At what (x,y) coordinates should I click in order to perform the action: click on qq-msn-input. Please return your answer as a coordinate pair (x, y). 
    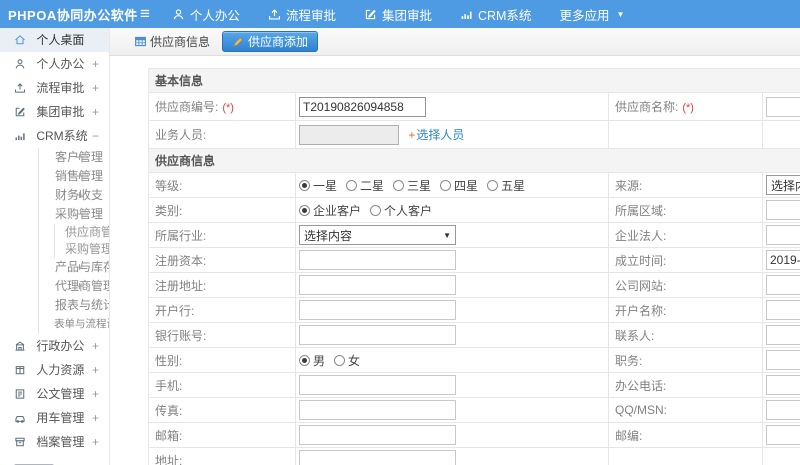
    Looking at the image, I should click on (783, 410).